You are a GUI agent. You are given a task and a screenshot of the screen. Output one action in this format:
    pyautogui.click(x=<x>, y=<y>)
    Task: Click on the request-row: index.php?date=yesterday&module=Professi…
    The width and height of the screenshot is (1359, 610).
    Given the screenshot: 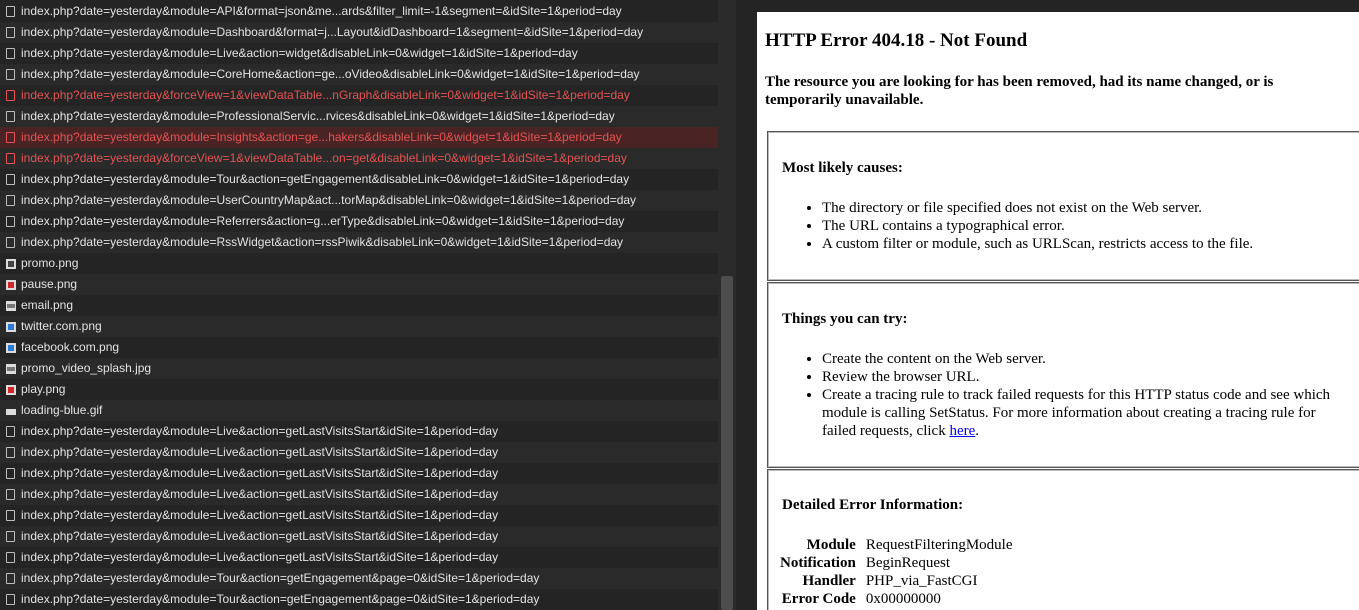 What is the action you would take?
    pyautogui.click(x=359, y=116)
    